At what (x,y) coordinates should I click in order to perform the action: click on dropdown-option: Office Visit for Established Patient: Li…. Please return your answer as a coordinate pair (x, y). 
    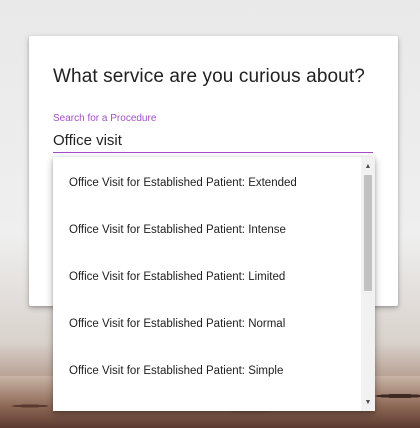
    Looking at the image, I should click on (206, 276).